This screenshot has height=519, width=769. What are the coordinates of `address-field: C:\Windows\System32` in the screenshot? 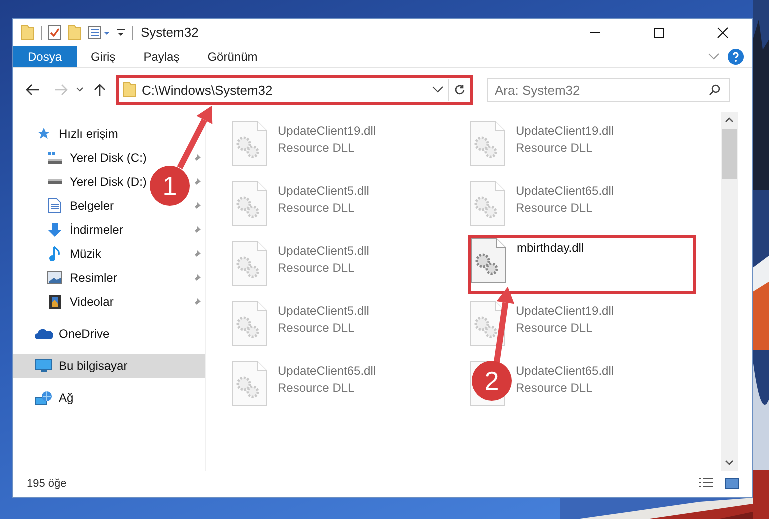 It's located at (294, 90).